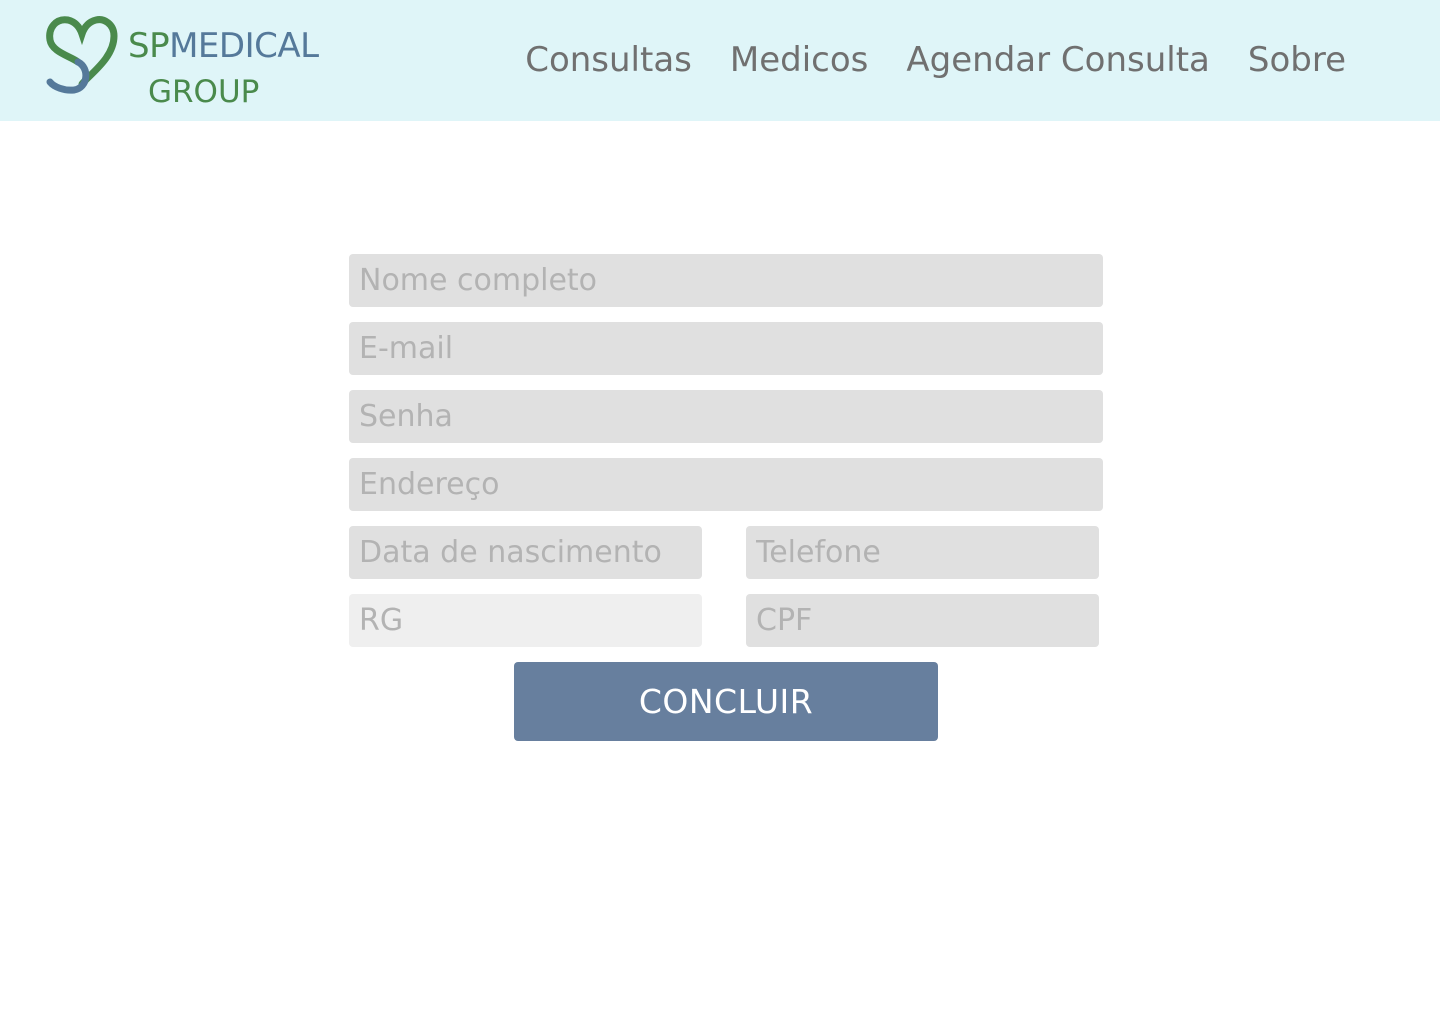 The width and height of the screenshot is (1440, 1024). What do you see at coordinates (922, 620) in the screenshot?
I see `cpf-input` at bounding box center [922, 620].